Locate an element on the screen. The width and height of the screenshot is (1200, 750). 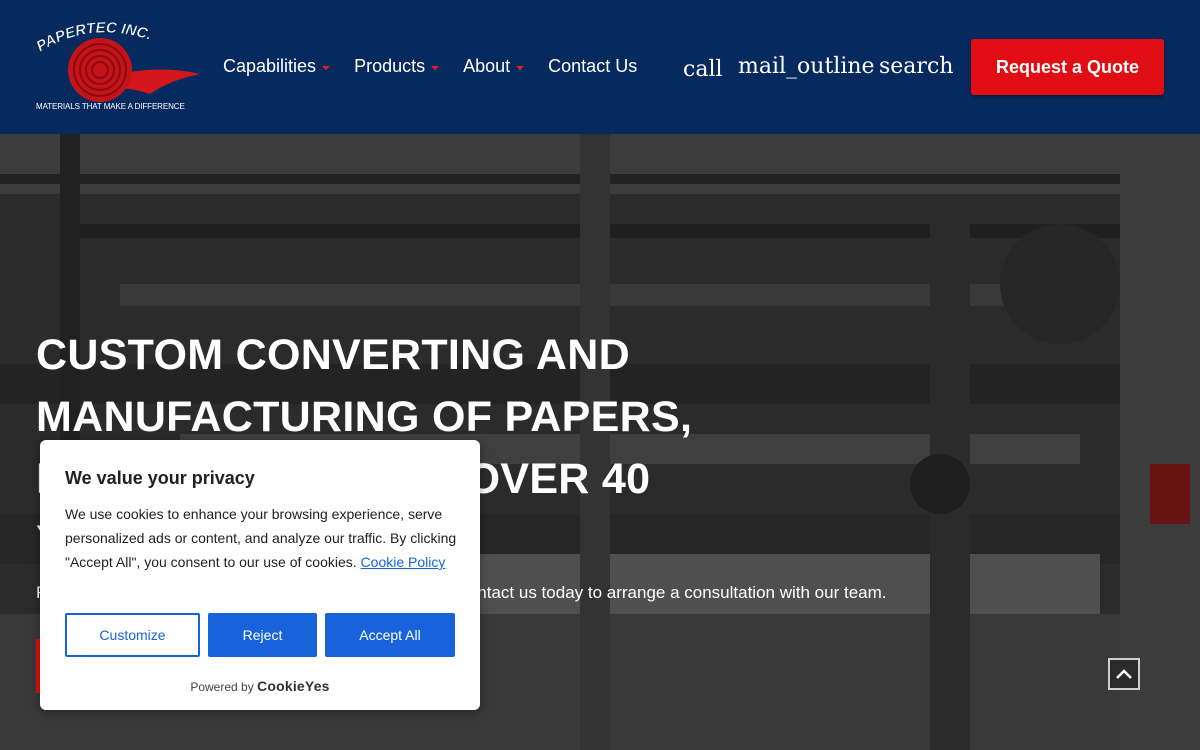
powered-by: Powered by CookieYes is located at coordinates (260, 686).